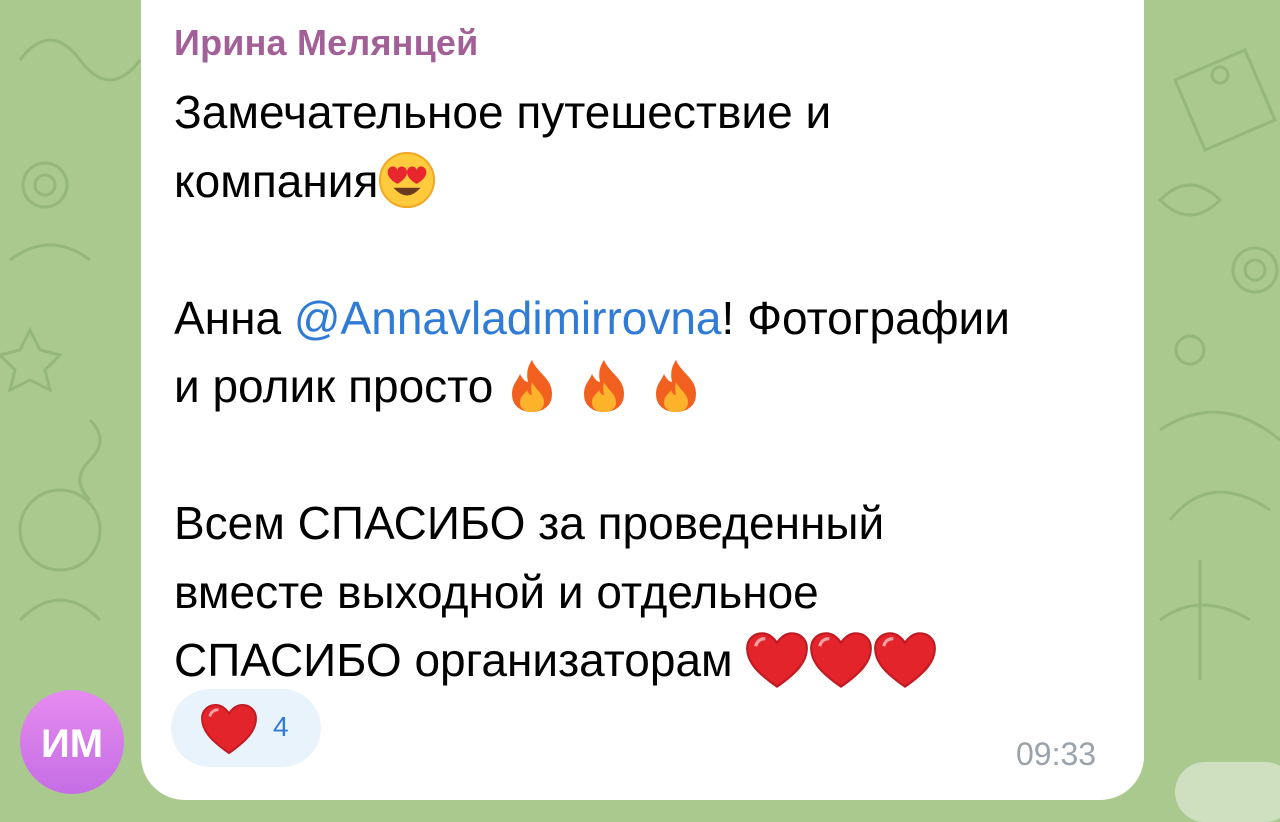 Image resolution: width=1280 pixels, height=822 pixels. I want to click on message-text-line-3a: Анна, so click(234, 317).